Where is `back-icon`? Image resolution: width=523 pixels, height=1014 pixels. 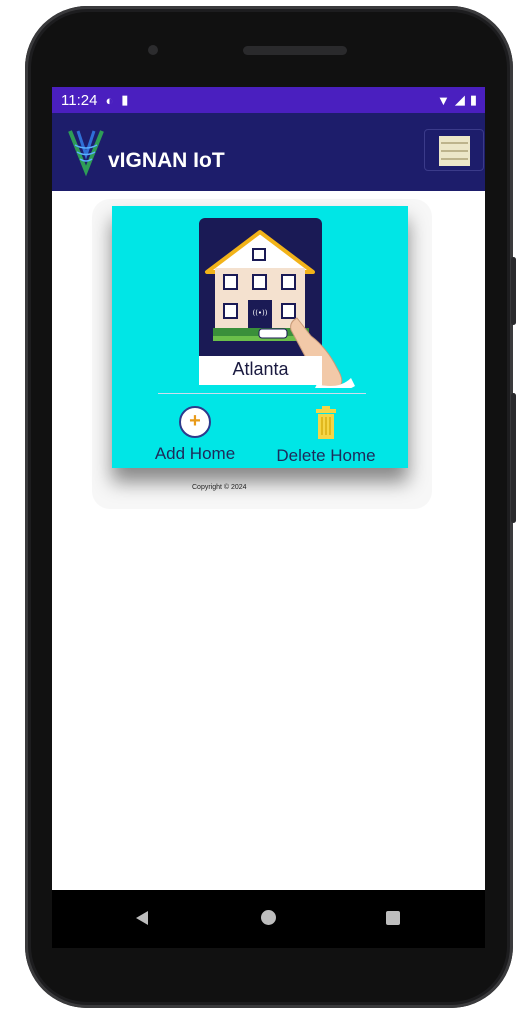
back-icon is located at coordinates (142, 918).